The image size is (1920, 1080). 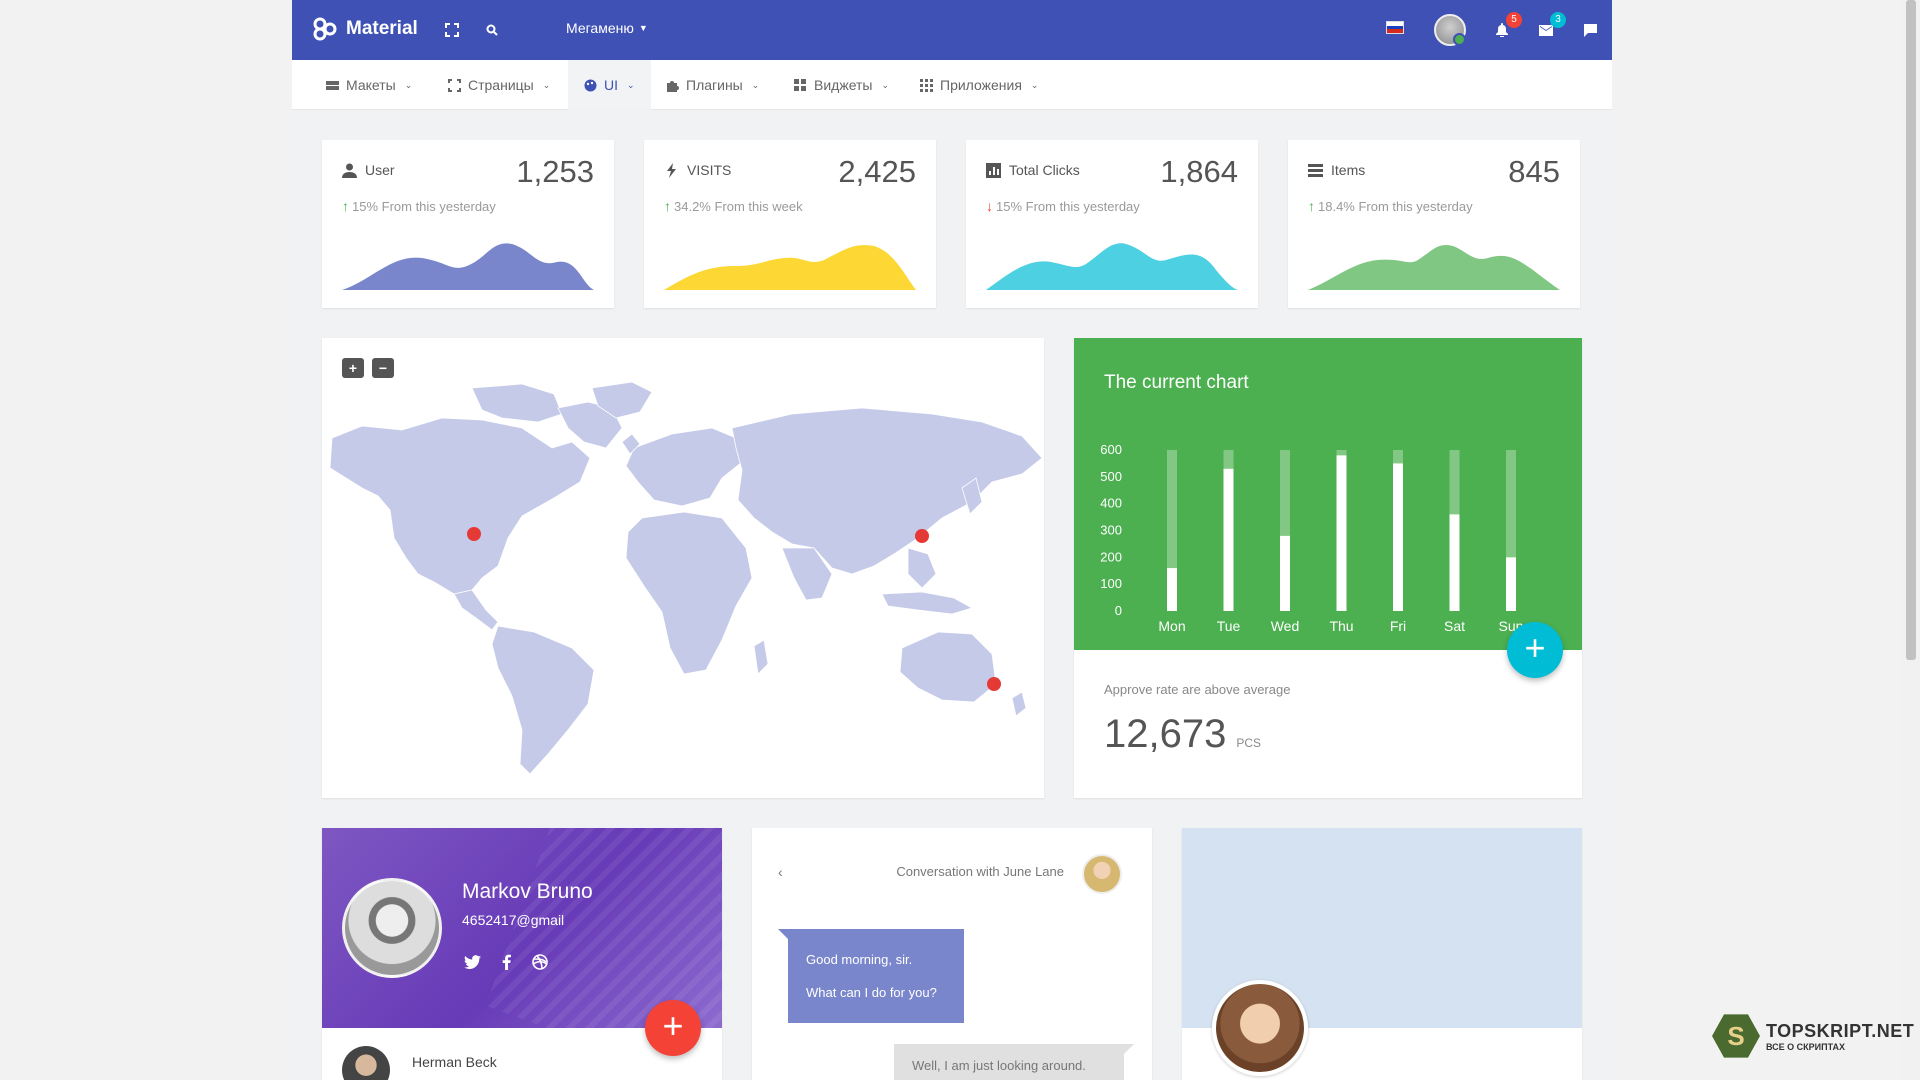 I want to click on stat-card-items: Items 845 ↑ 18.4% From this yesterday, so click(x=1434, y=224).